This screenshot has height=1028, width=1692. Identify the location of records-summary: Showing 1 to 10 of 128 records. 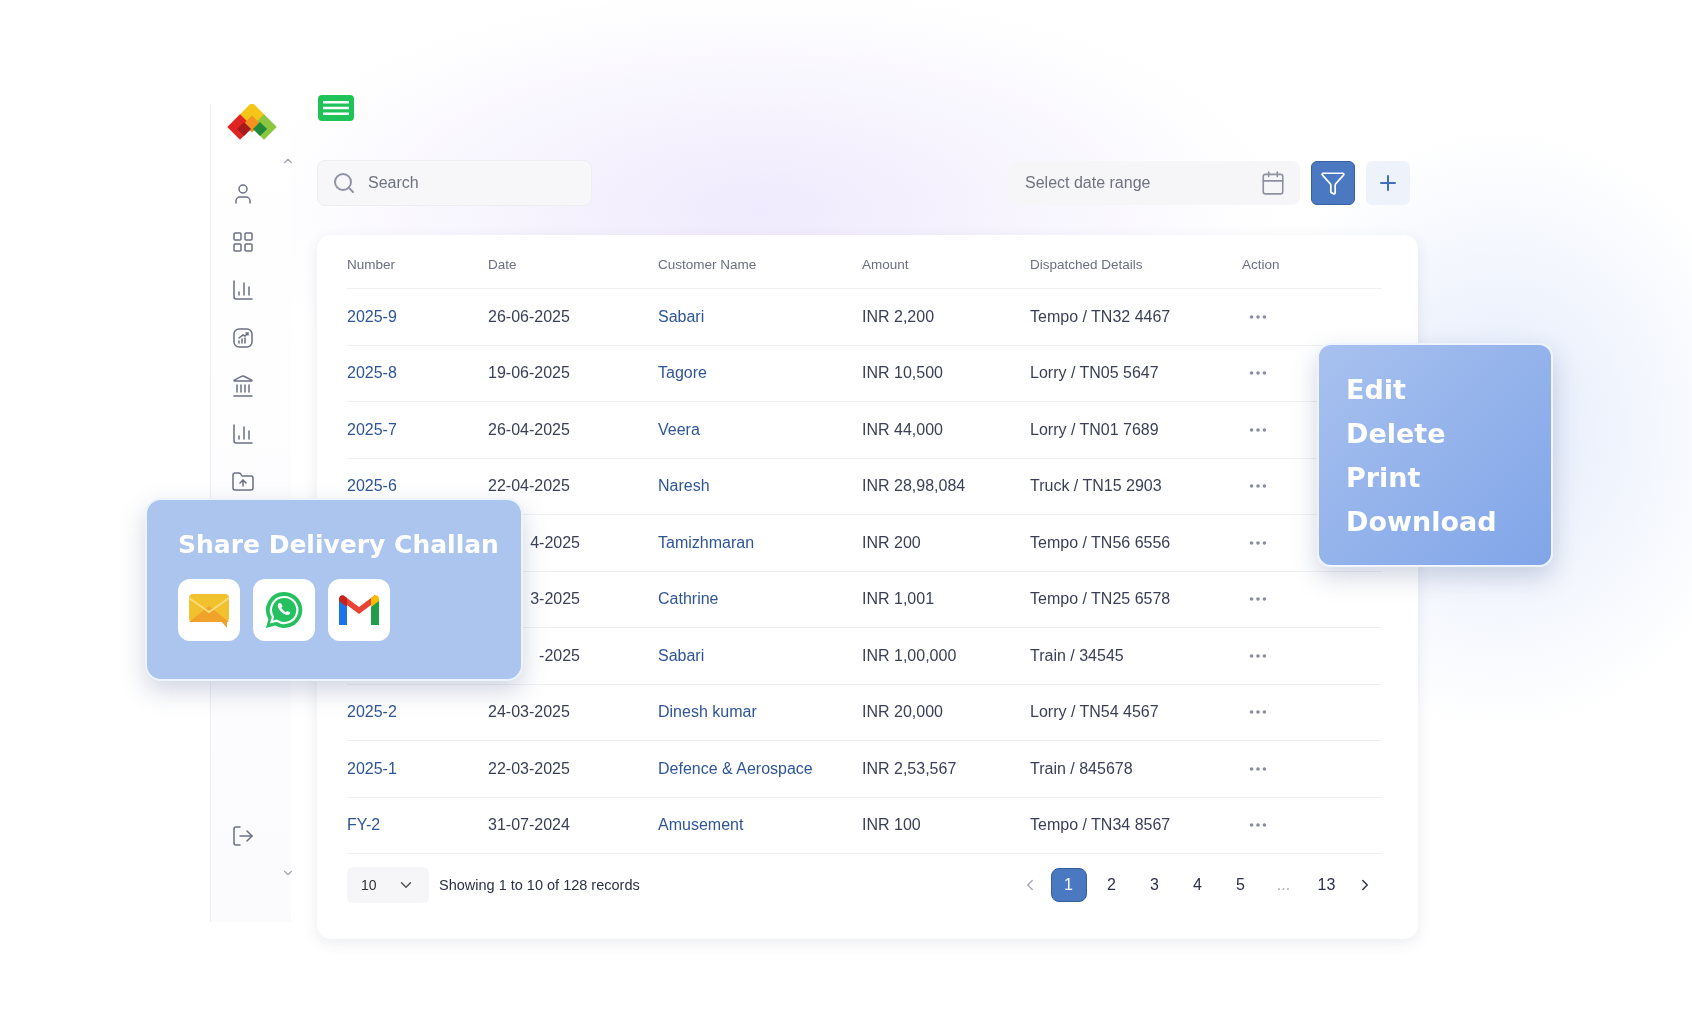
(539, 885).